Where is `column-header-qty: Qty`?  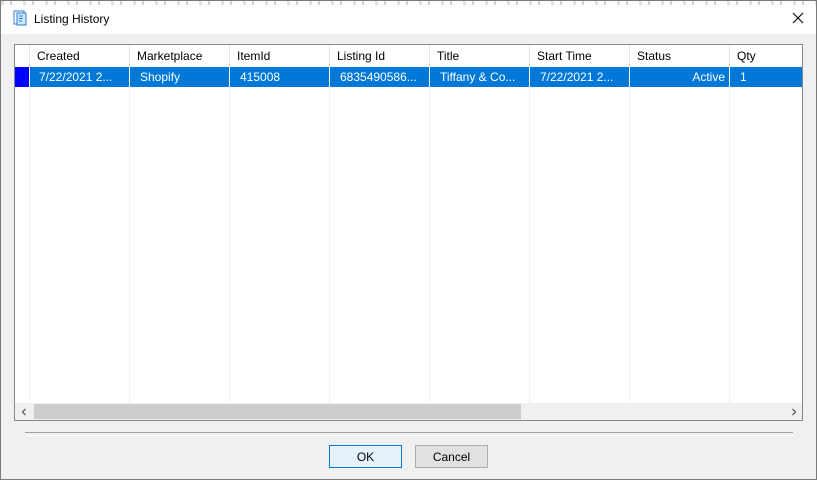
column-header-qty: Qty is located at coordinates (766, 56).